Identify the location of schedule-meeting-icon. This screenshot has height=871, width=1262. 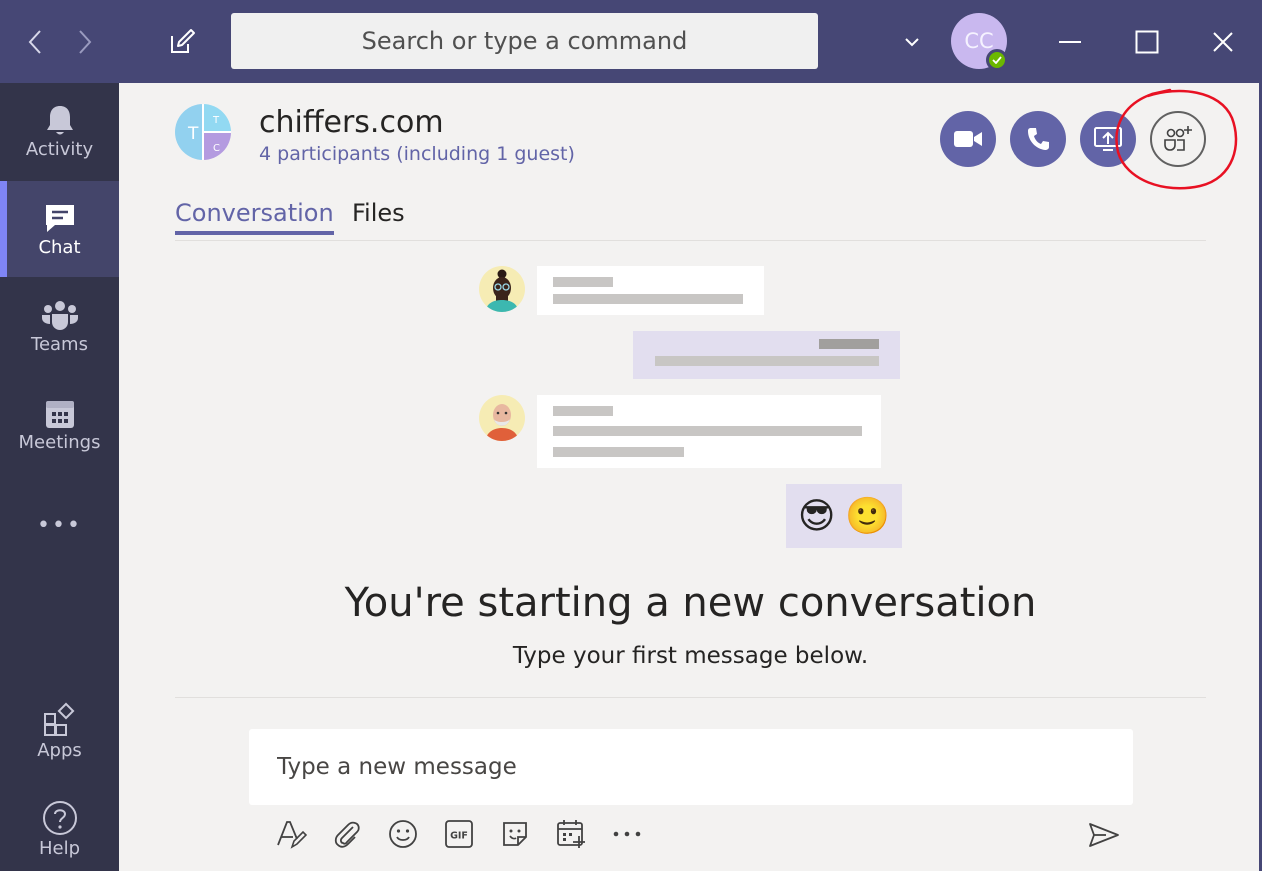
(571, 834).